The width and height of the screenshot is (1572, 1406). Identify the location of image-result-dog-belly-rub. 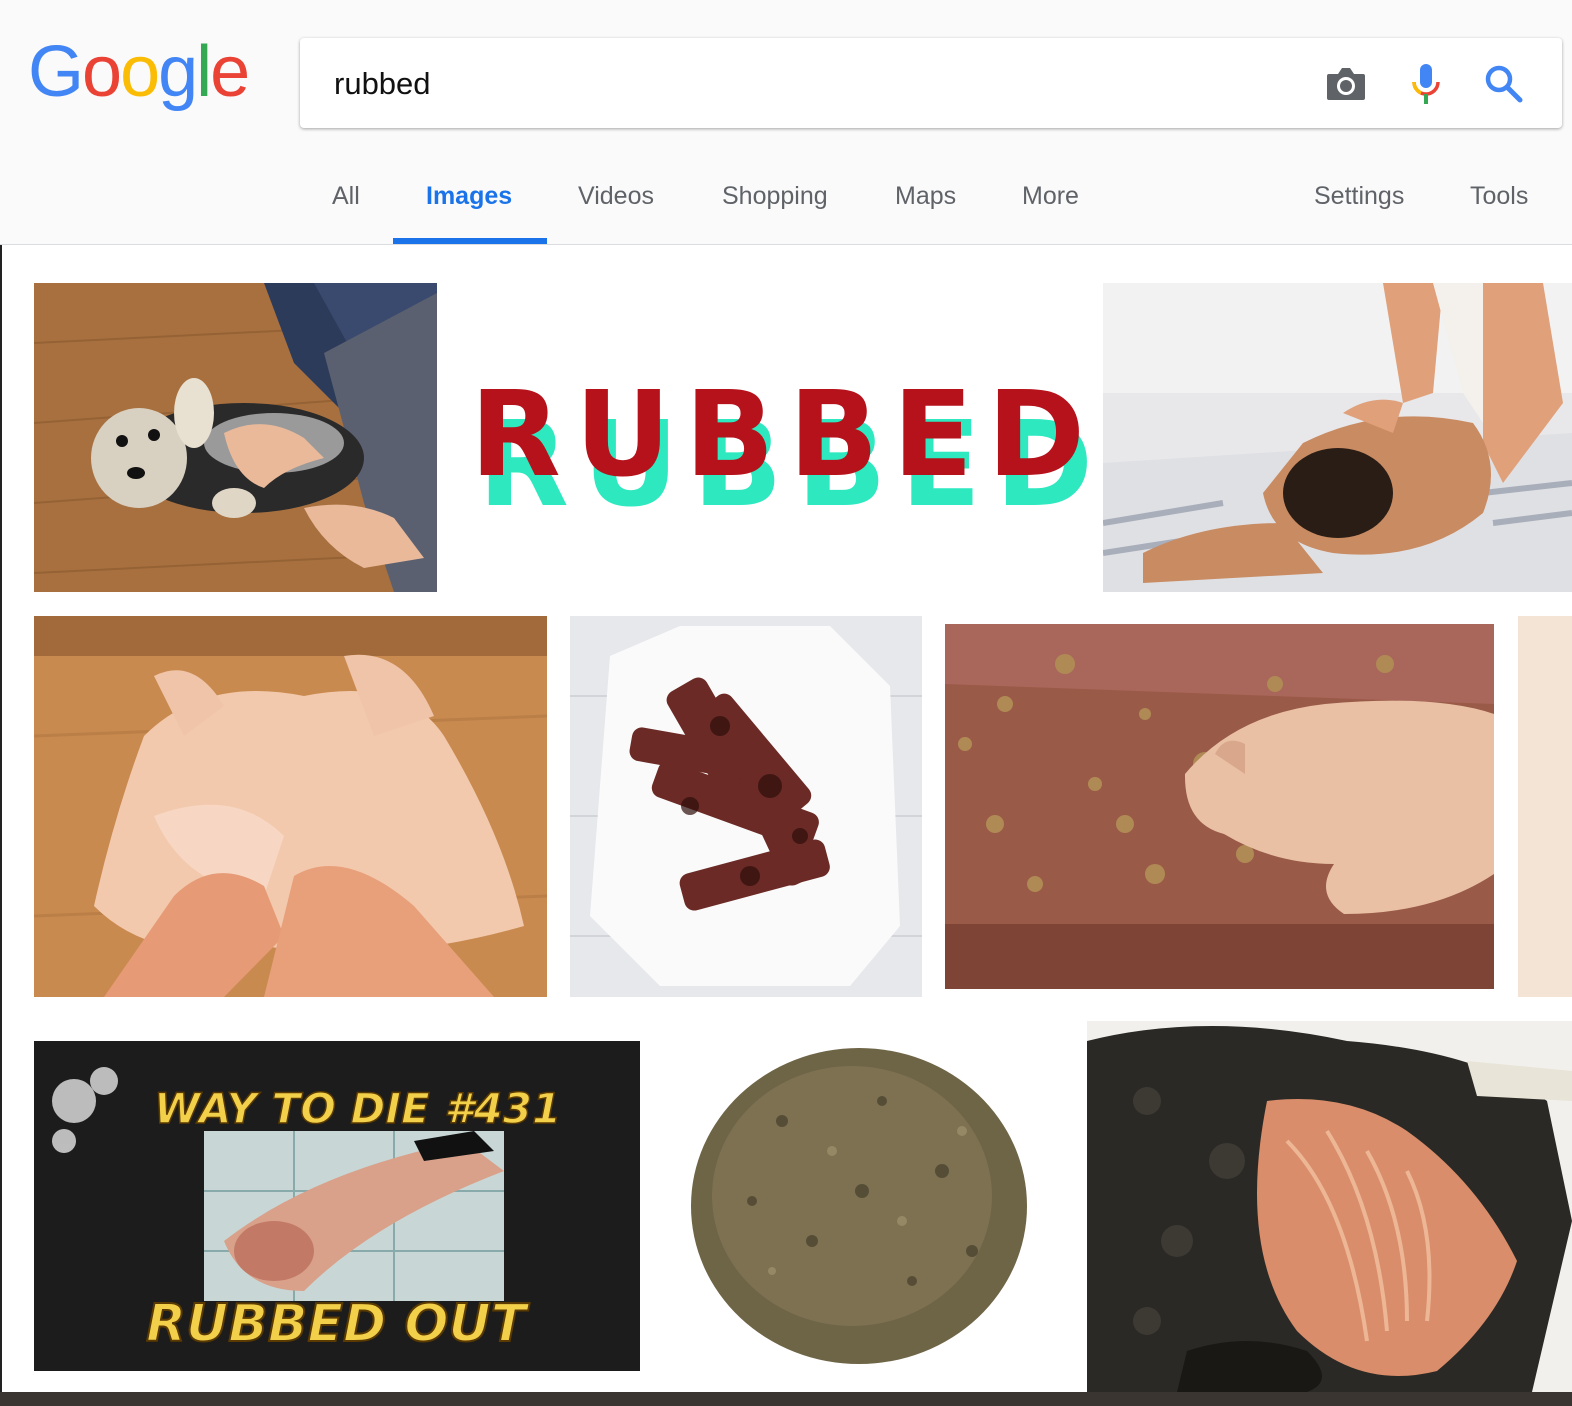
(235, 437).